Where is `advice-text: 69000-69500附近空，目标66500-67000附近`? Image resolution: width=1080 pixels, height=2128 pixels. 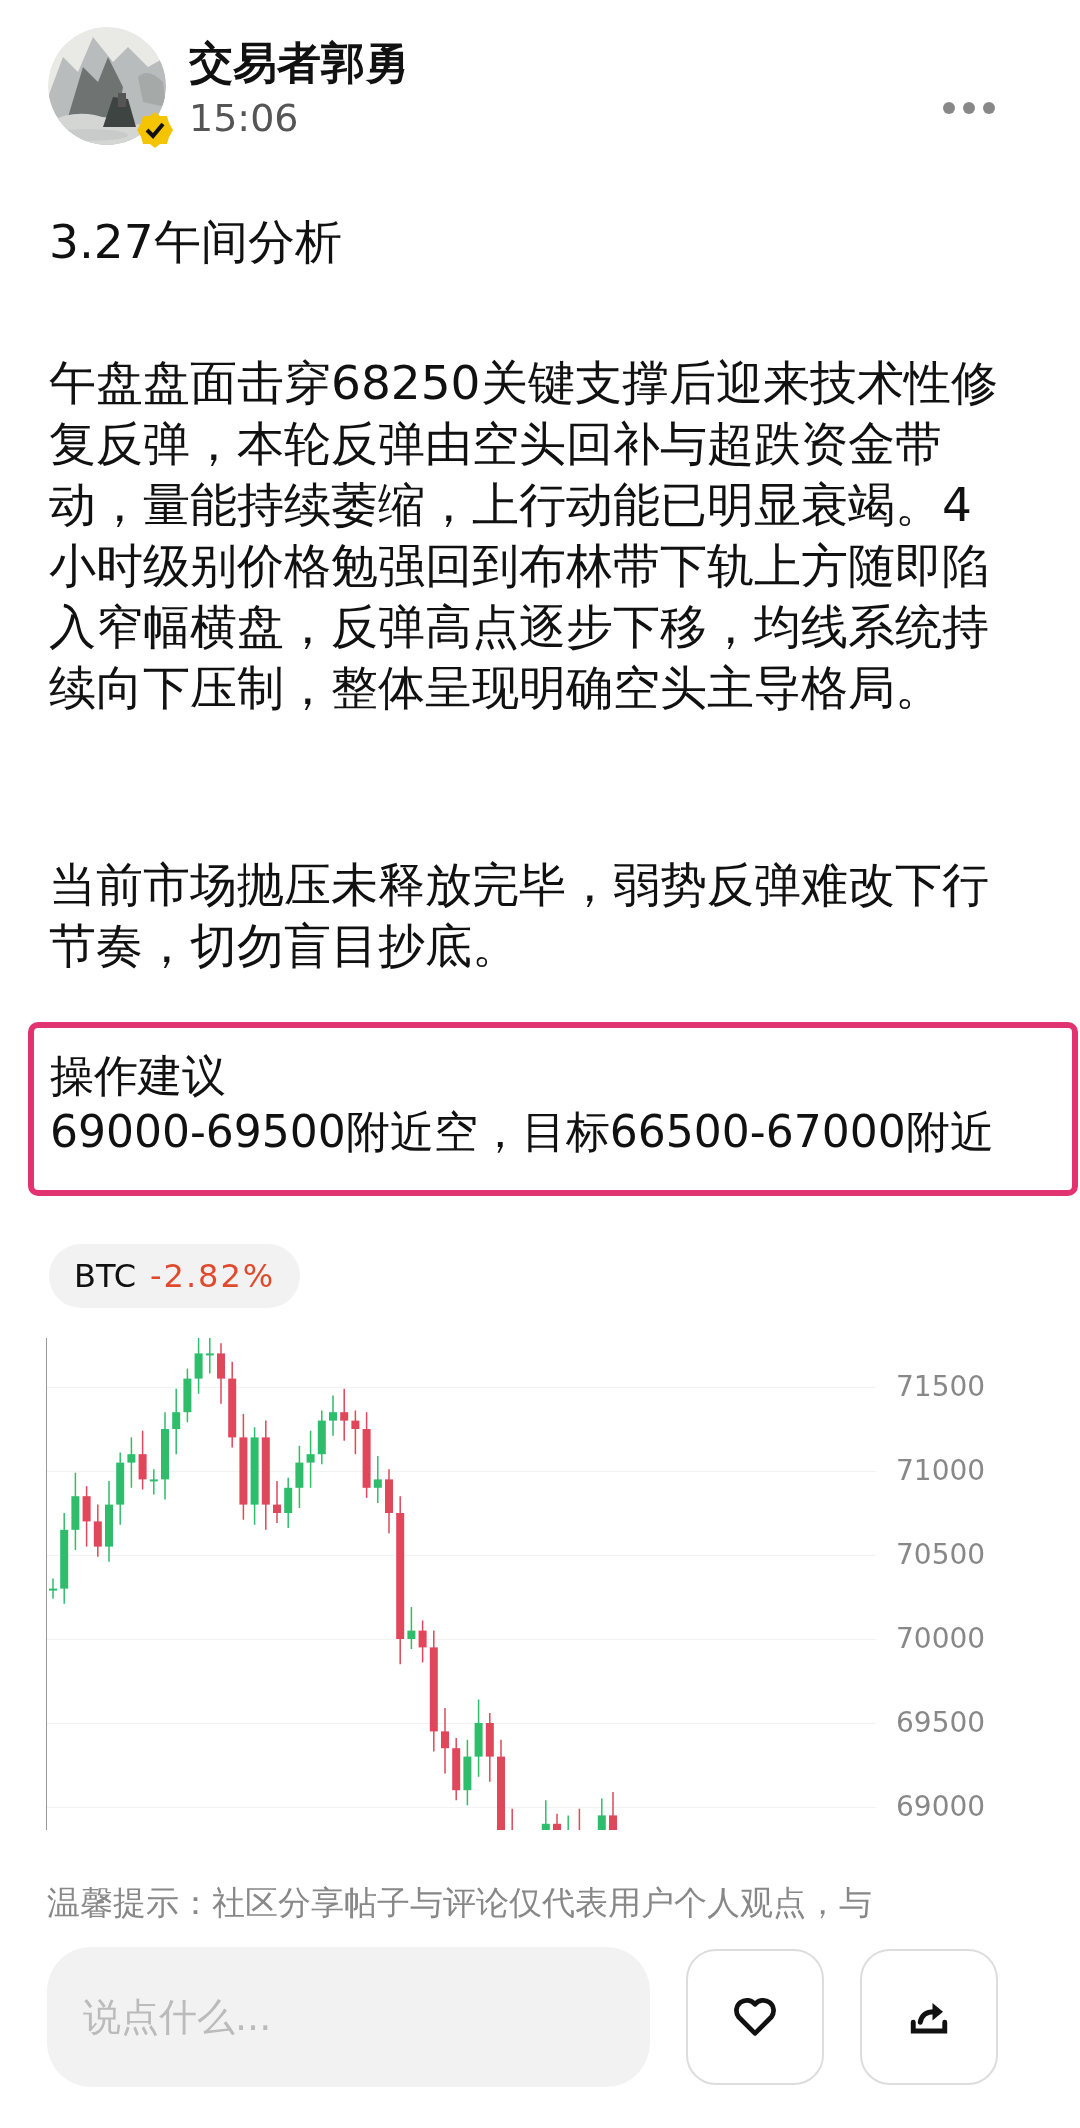
advice-text: 69000-69500附近空，目标66500-67000附近 is located at coordinates (522, 1132).